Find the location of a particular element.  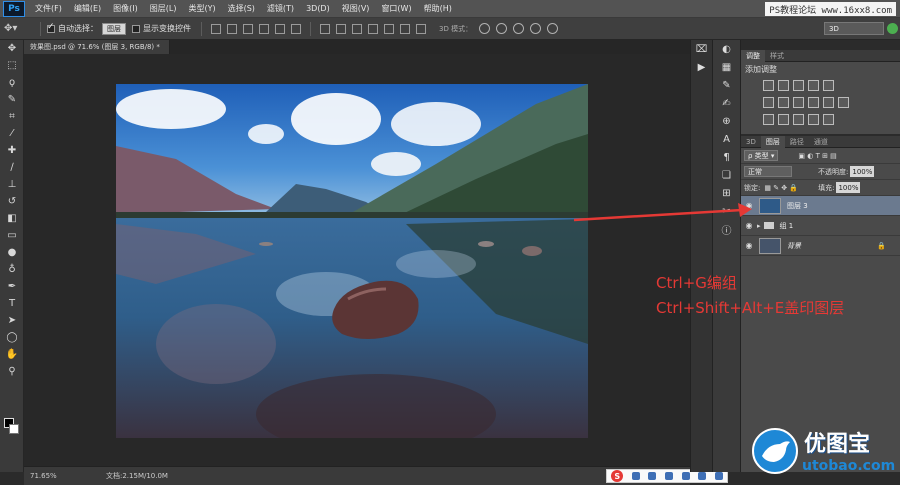

posterize-icon is located at coordinates (783, 119).